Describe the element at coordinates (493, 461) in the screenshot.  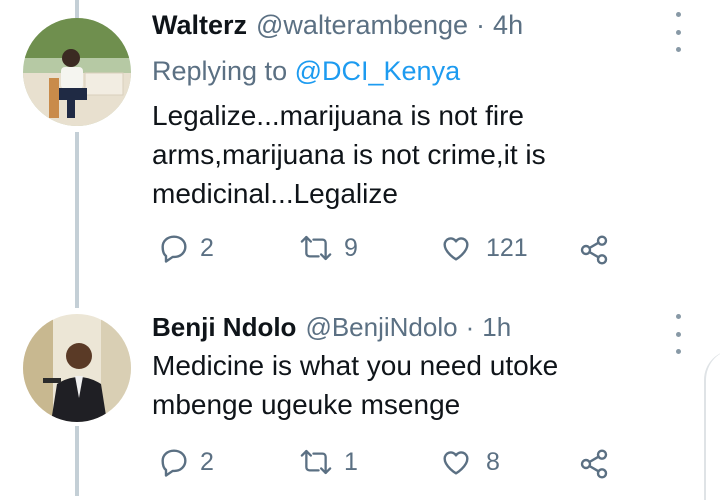
I see `like-count: 8` at that location.